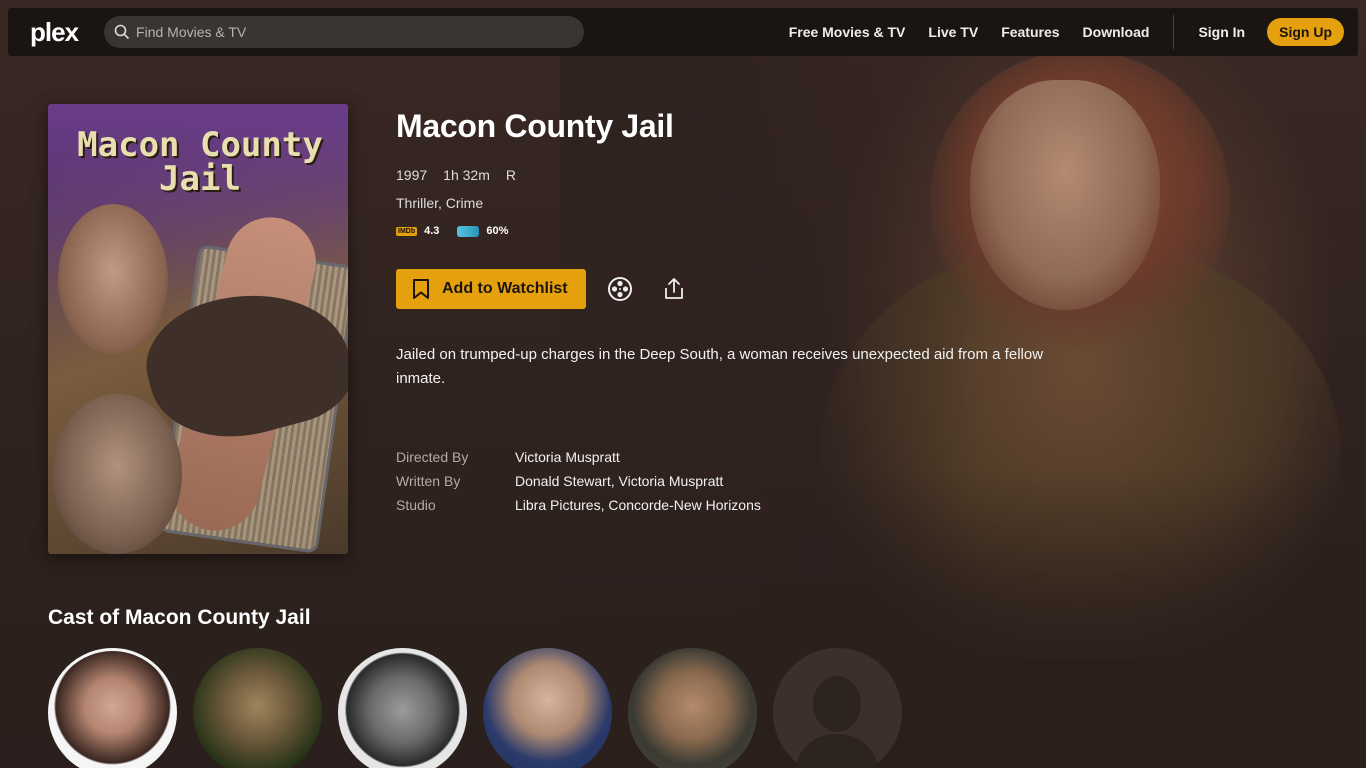  I want to click on credit-value: Libra Pictures, Concorde-New Horizons, so click(638, 505).